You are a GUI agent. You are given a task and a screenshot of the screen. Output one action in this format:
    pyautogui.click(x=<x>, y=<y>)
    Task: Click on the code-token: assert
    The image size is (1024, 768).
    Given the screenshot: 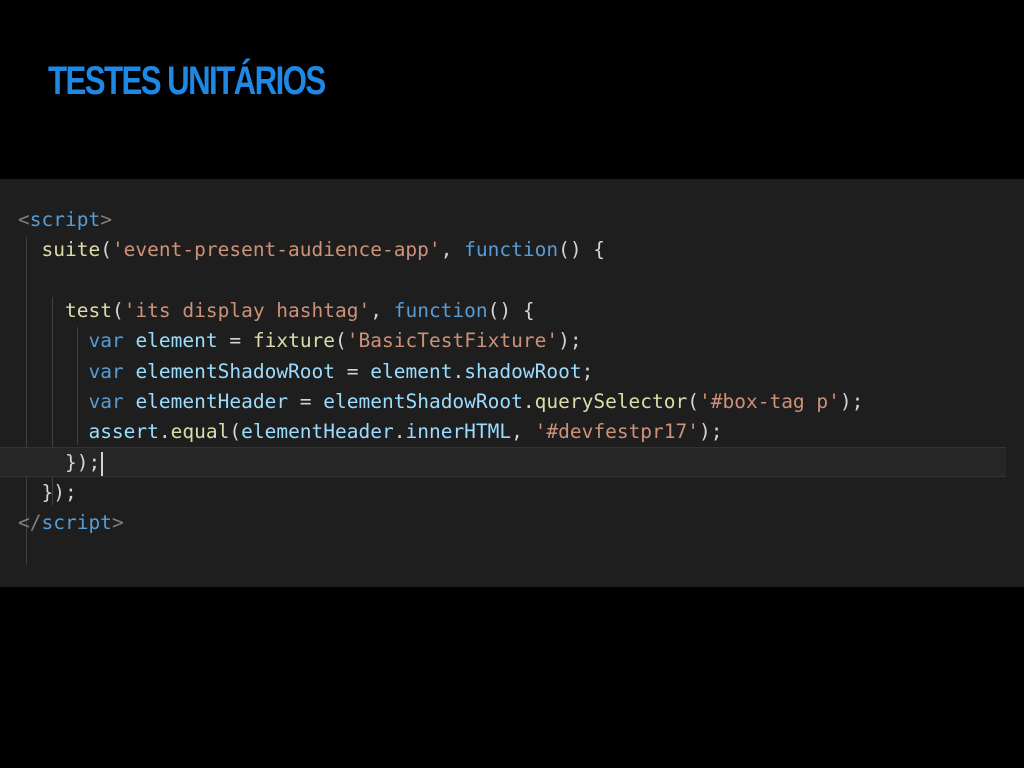 What is the action you would take?
    pyautogui.click(x=123, y=432)
    